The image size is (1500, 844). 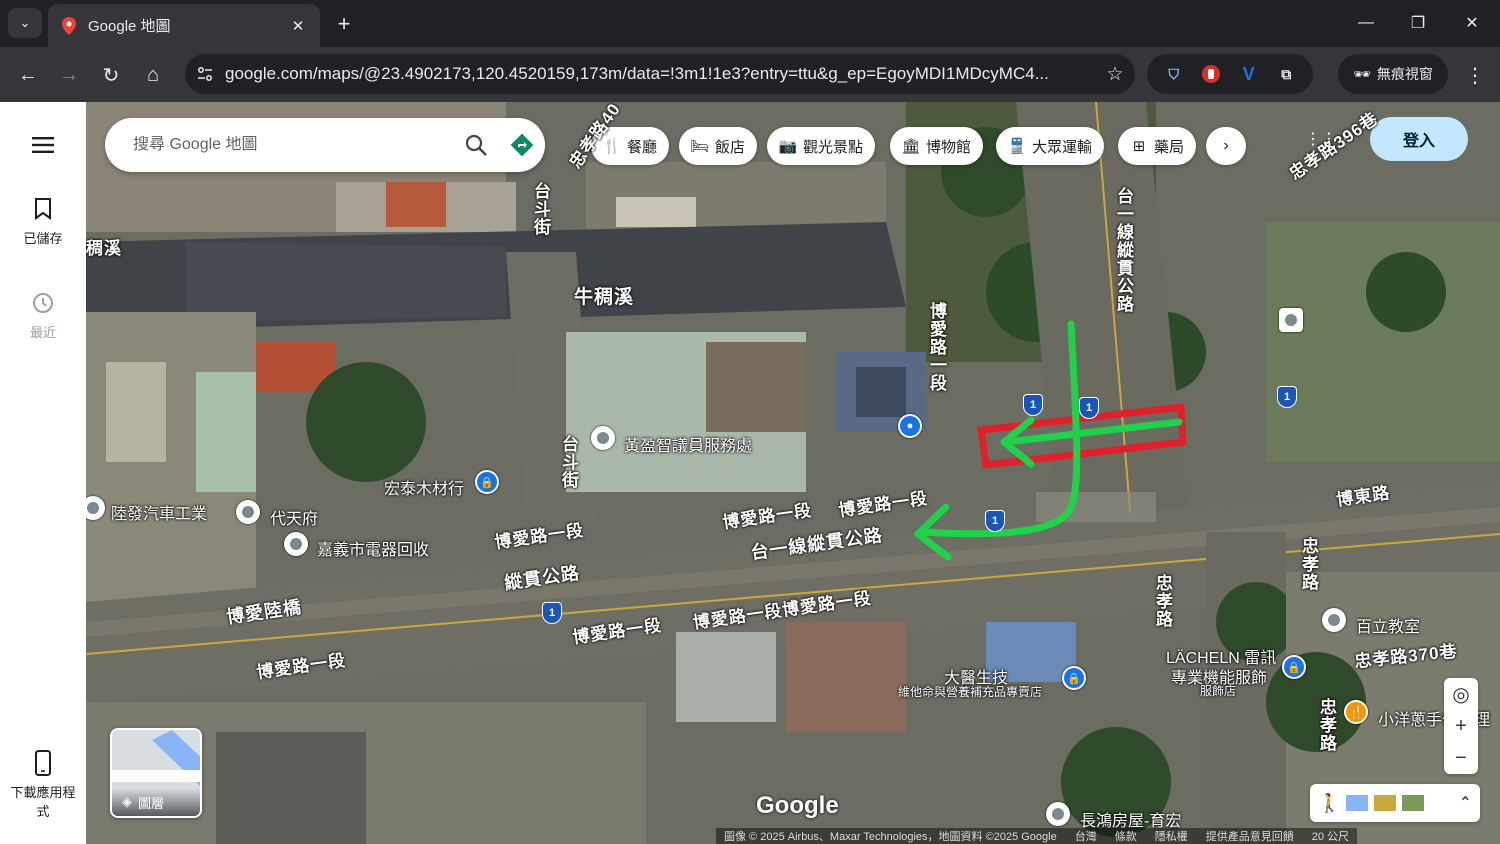 I want to click on chip-pharmacy: ⊞ 藥局, so click(x=1157, y=146).